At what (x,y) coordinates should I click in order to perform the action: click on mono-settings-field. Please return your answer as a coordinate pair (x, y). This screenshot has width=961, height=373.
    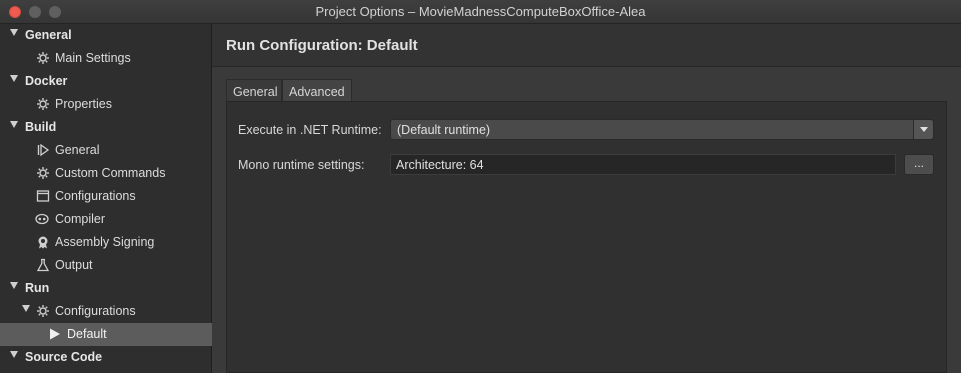
    Looking at the image, I should click on (643, 164).